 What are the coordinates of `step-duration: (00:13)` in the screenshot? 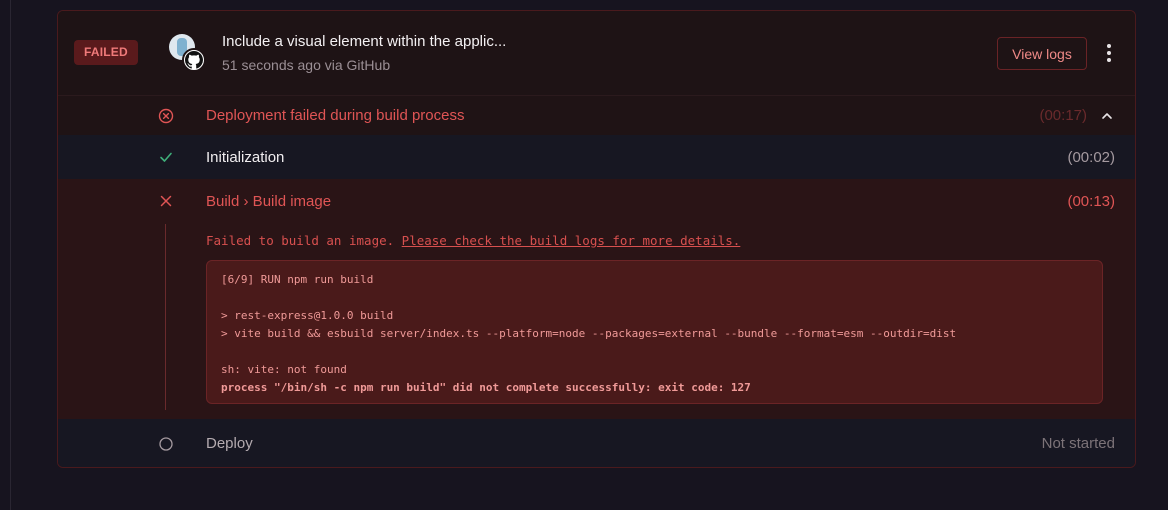 It's located at (1091, 201).